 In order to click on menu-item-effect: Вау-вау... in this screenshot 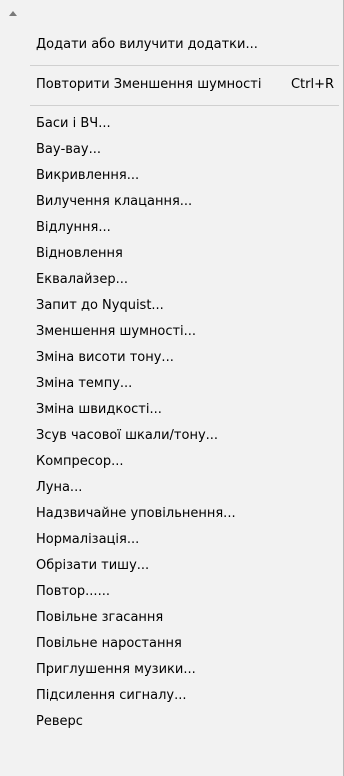, I will do `click(172, 150)`.